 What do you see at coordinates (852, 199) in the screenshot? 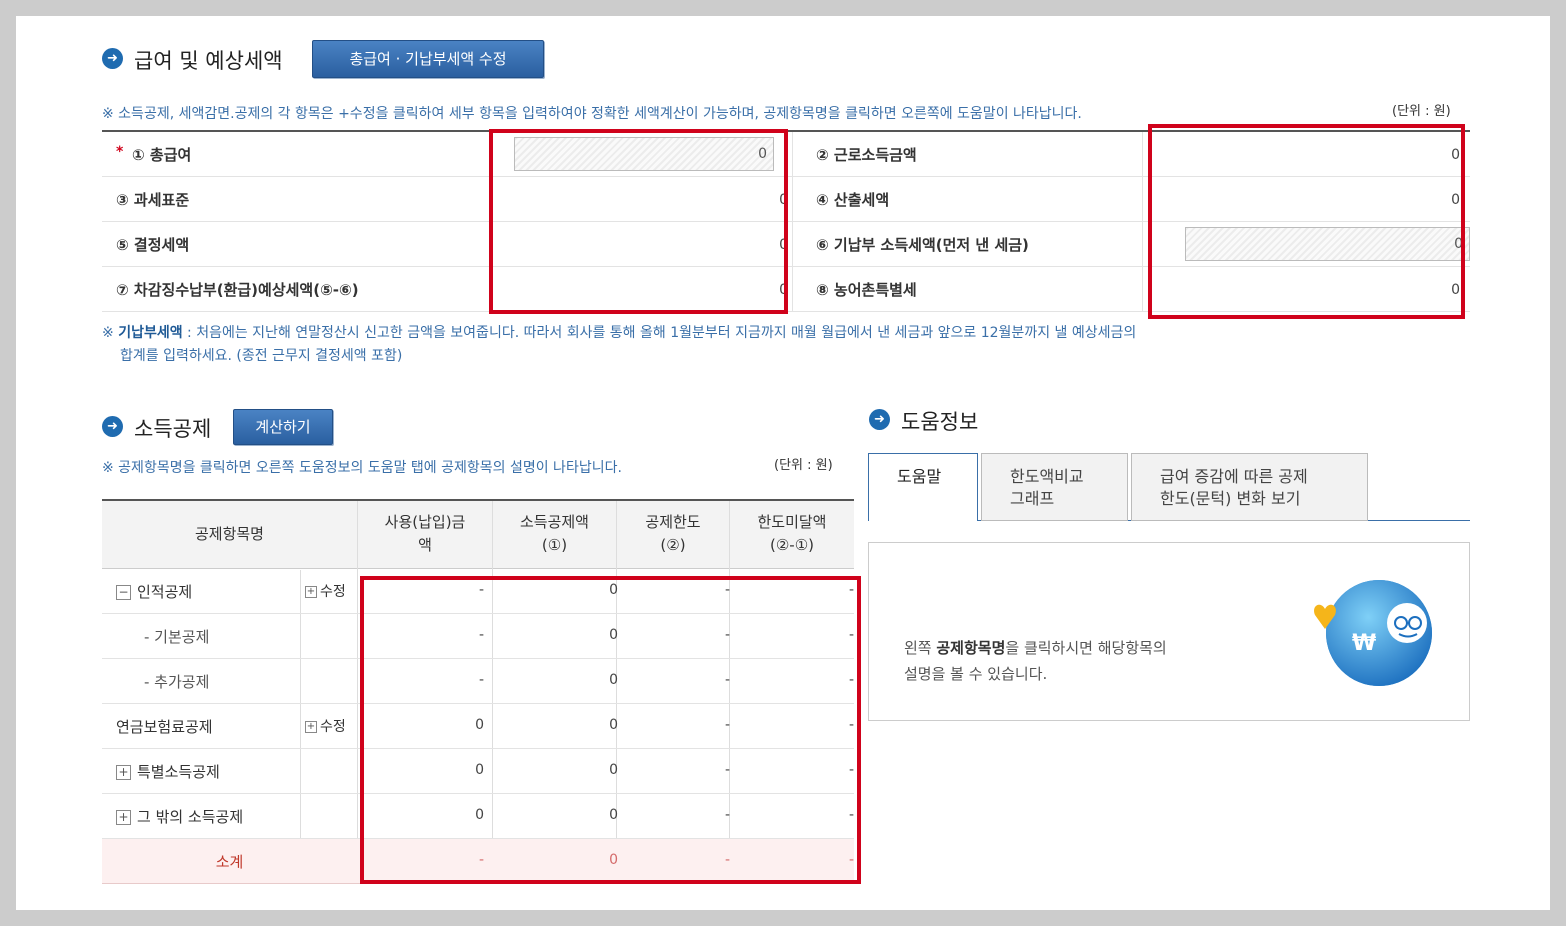
I see `computed-tax-label: ④ 산출세액` at bounding box center [852, 199].